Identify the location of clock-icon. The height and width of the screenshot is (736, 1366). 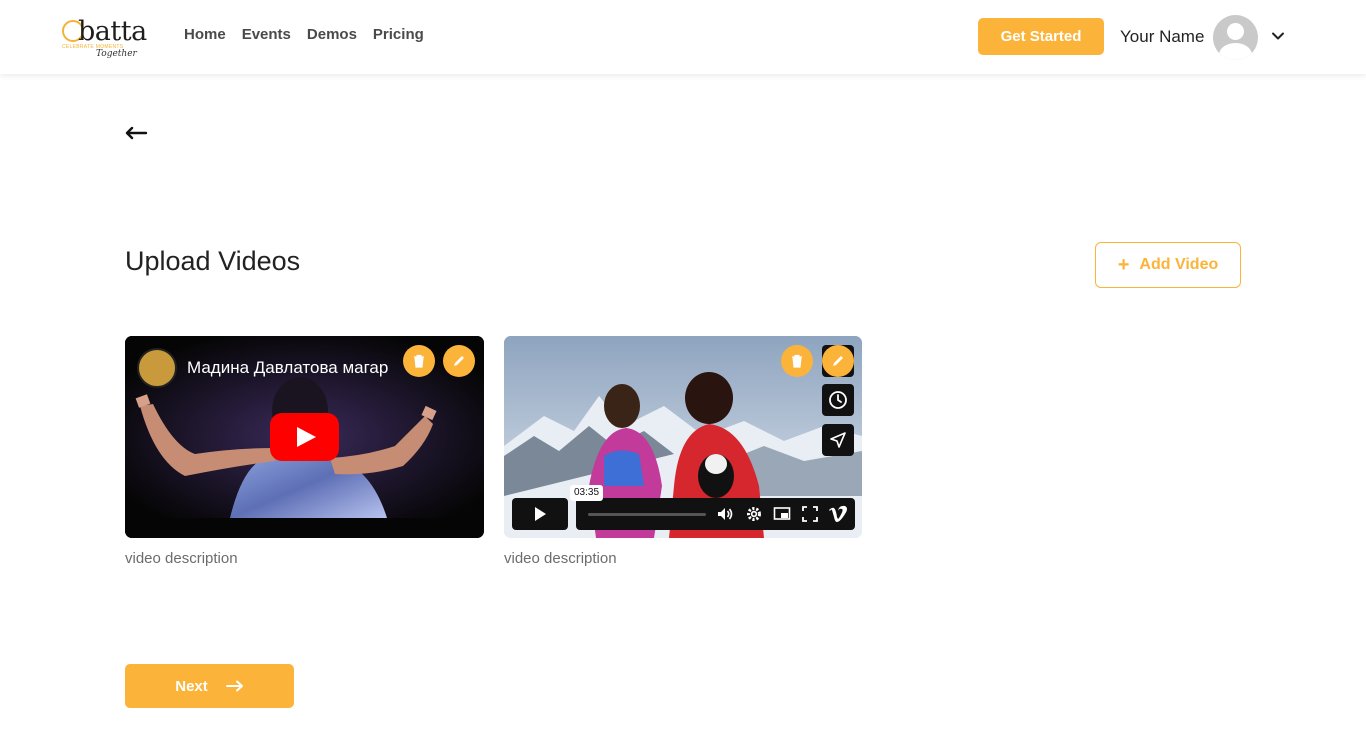
(838, 400).